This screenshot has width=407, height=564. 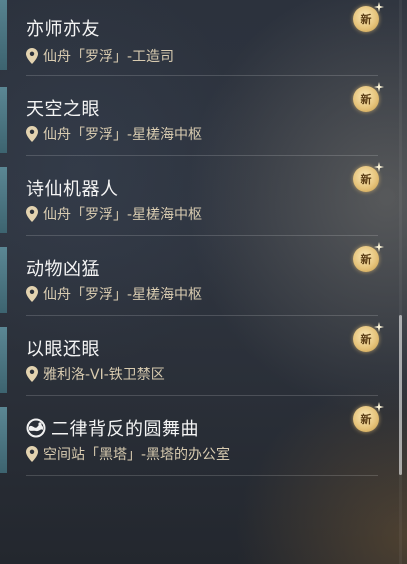 What do you see at coordinates (196, 442) in the screenshot?
I see `quest-item: 二律背反的圆舞曲 空间站「黑塔」-黑塔的办公室 新` at bounding box center [196, 442].